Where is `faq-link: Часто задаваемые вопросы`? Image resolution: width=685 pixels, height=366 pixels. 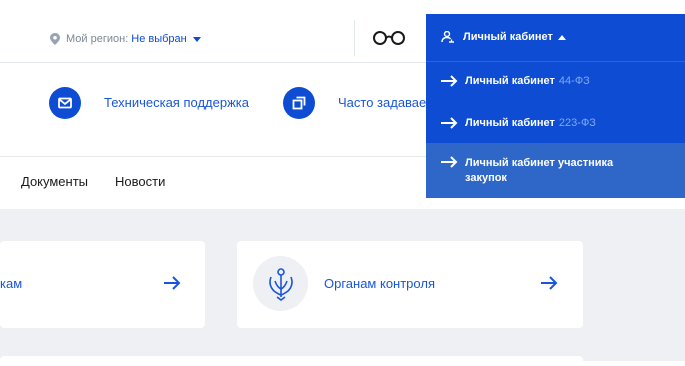
faq-link: Часто задаваемые вопросы is located at coordinates (383, 102).